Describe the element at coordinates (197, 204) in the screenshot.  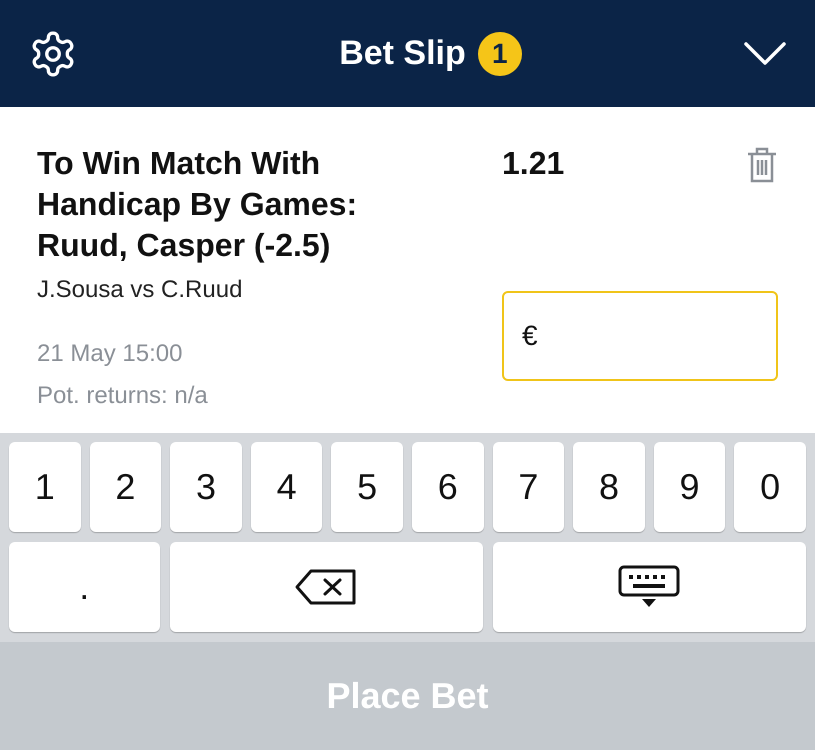
I see `market-title: To Win Match With Handicap By Games: Ruud, Casper (-2.5)` at that location.